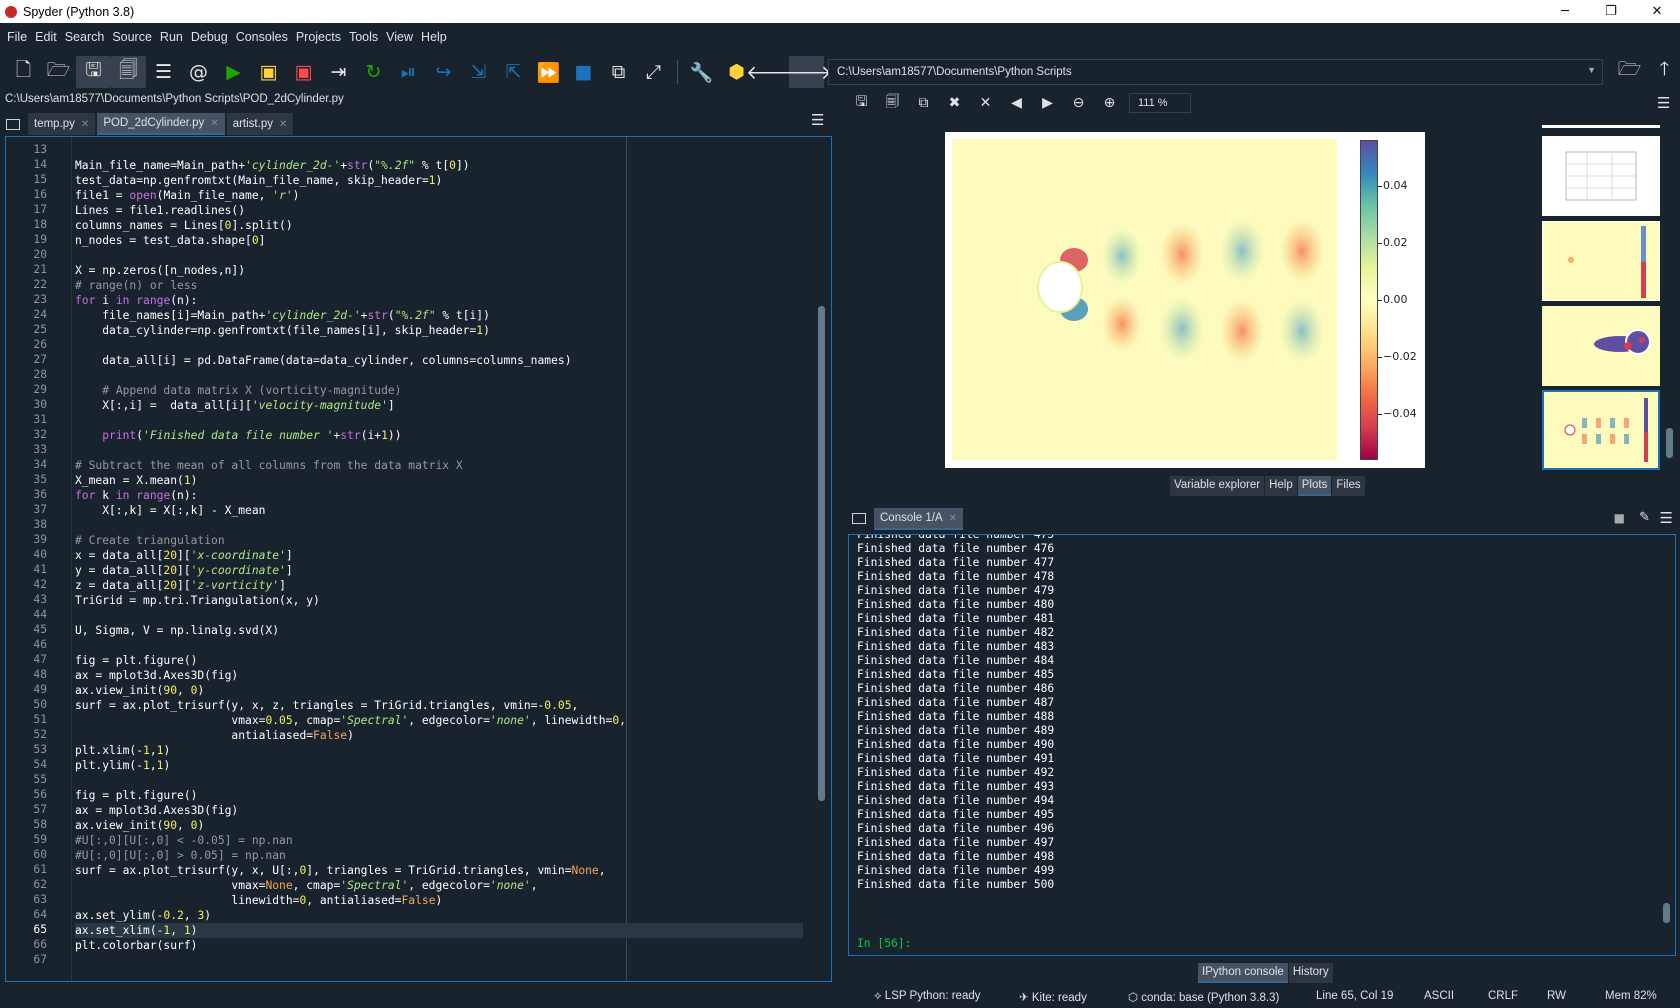 The height and width of the screenshot is (1008, 1680). I want to click on parent-dir-icon: 🡑, so click(1663, 71).